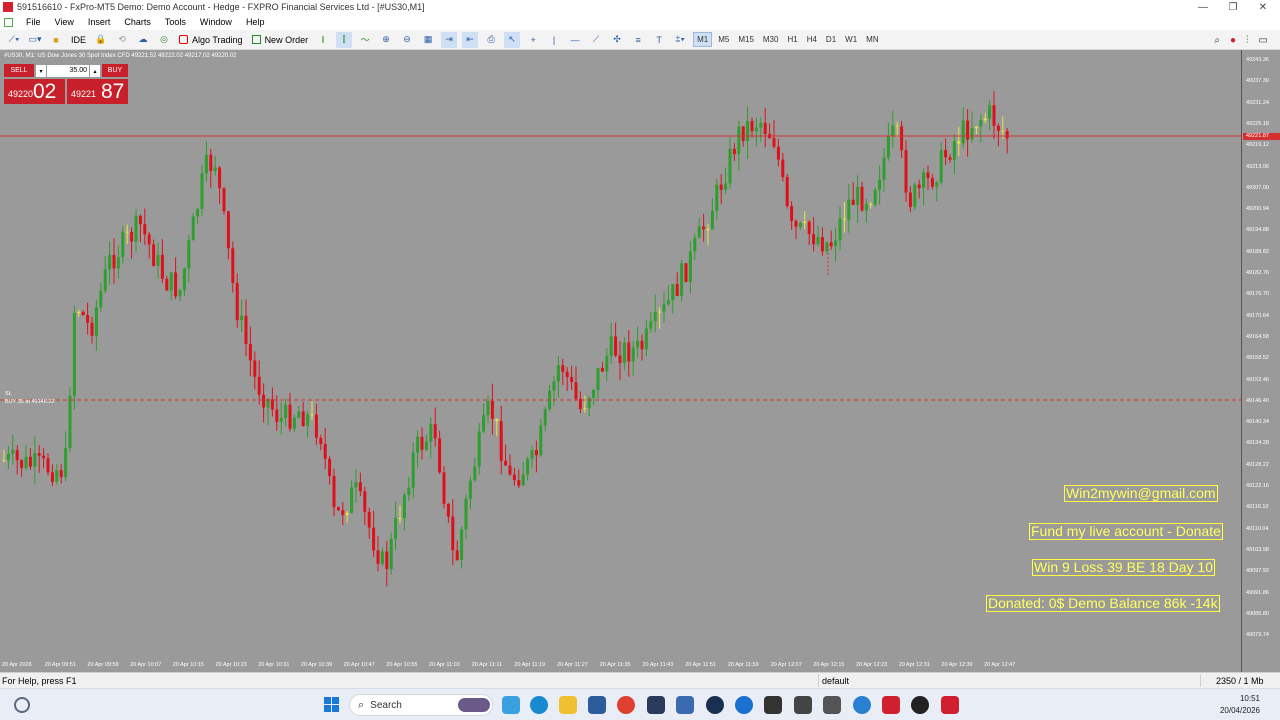  Describe the element at coordinates (487, 665) in the screenshot. I see `time-tick-label: 20 Apr 11:11` at that location.